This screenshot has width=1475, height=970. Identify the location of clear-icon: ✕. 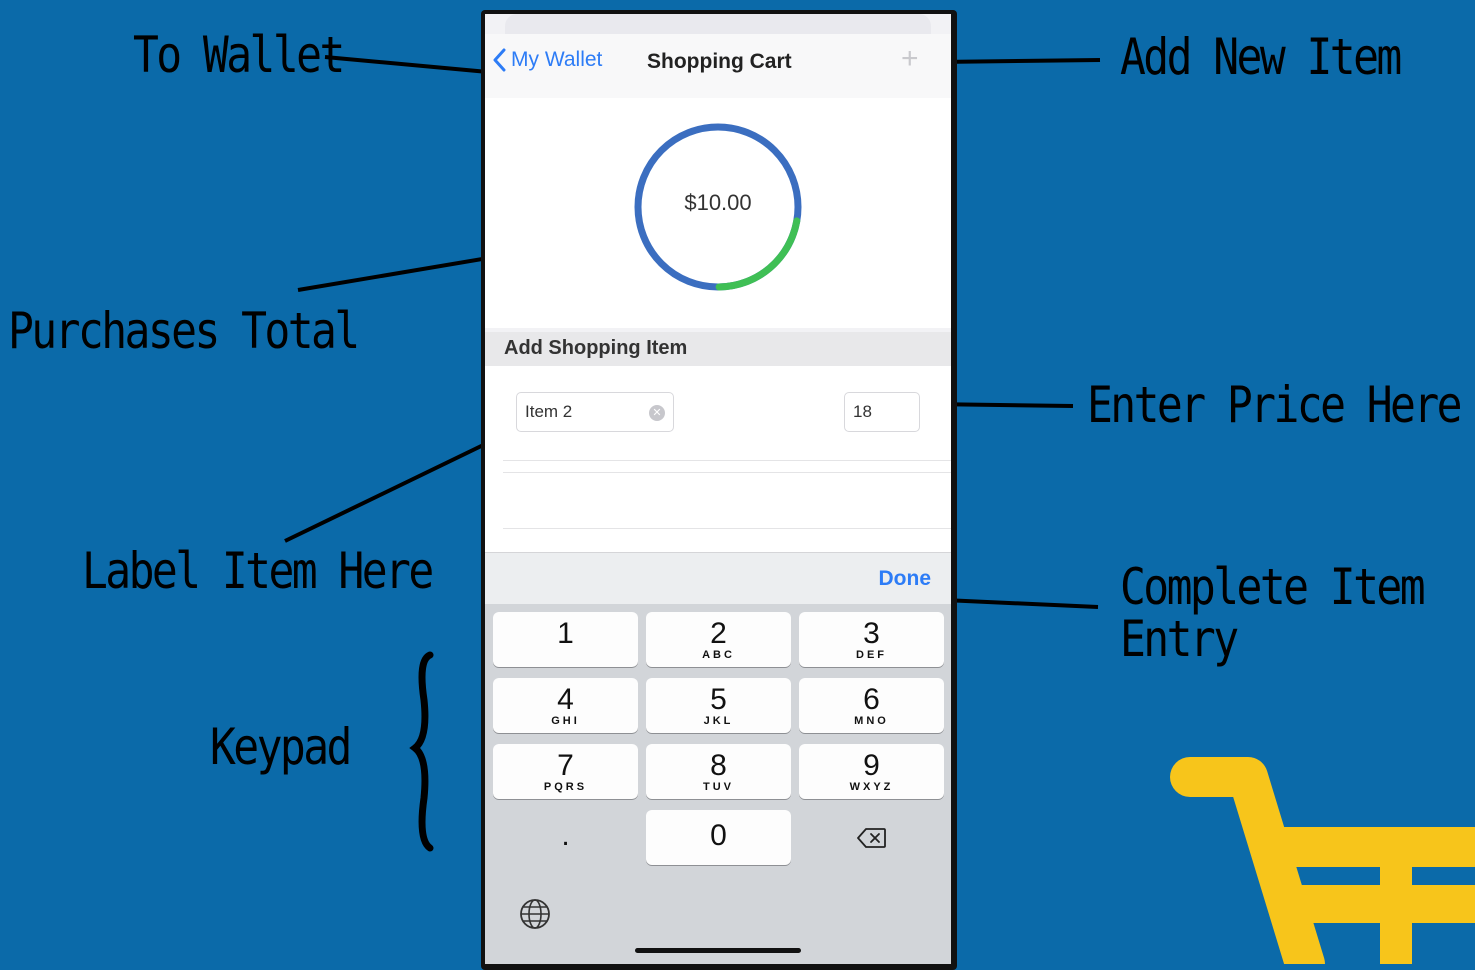
(657, 413).